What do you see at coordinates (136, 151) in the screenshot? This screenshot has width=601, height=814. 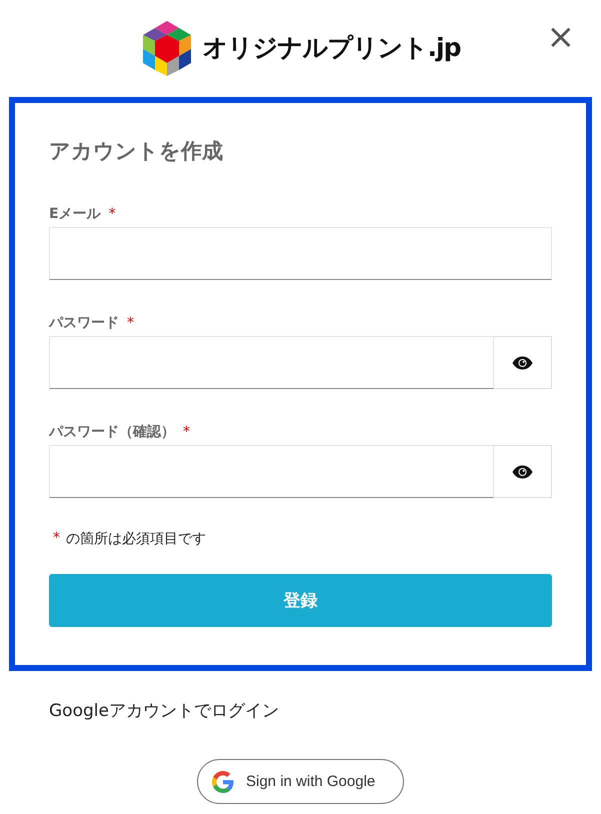 I see `form-title: アカウントを作成` at bounding box center [136, 151].